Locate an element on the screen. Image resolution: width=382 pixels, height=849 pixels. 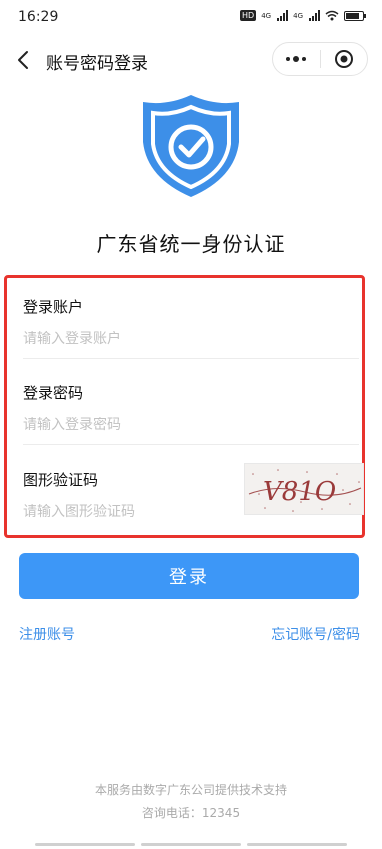
forgot-link: 忘记账号/密码 is located at coordinates (315, 634).